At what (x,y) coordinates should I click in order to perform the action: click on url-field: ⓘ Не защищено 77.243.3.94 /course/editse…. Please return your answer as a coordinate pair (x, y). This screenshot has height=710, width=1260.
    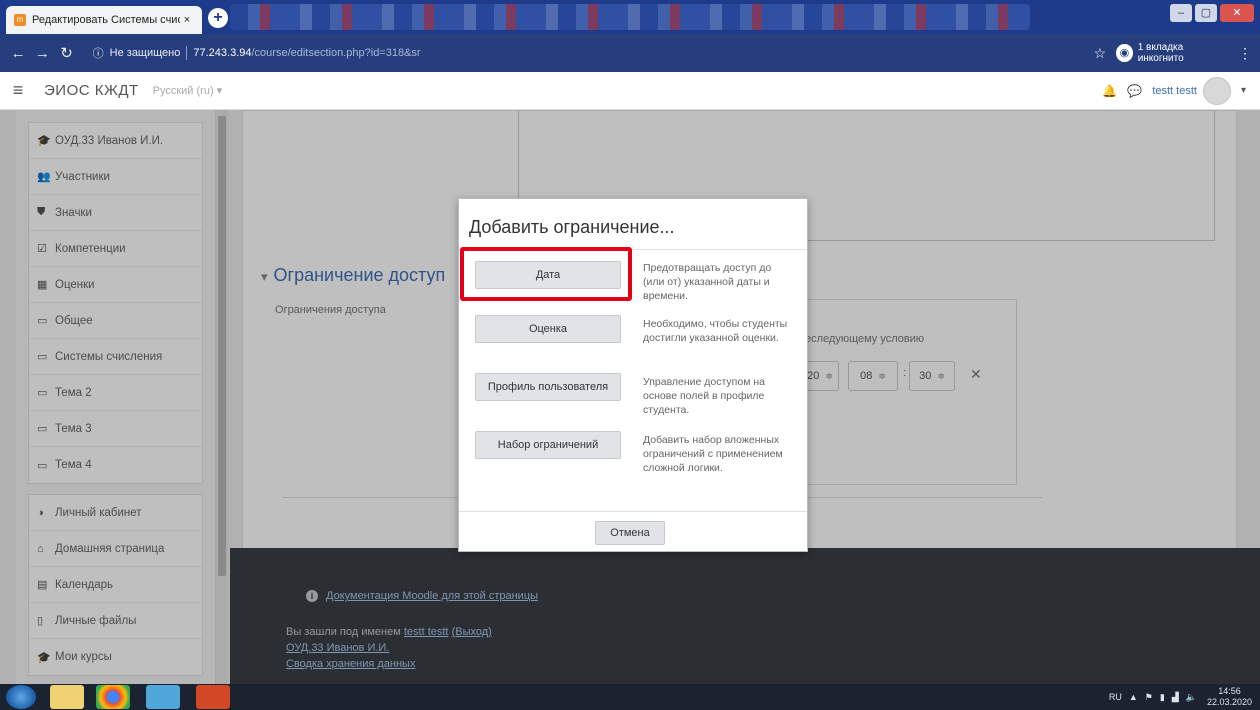
    Looking at the image, I should click on (588, 53).